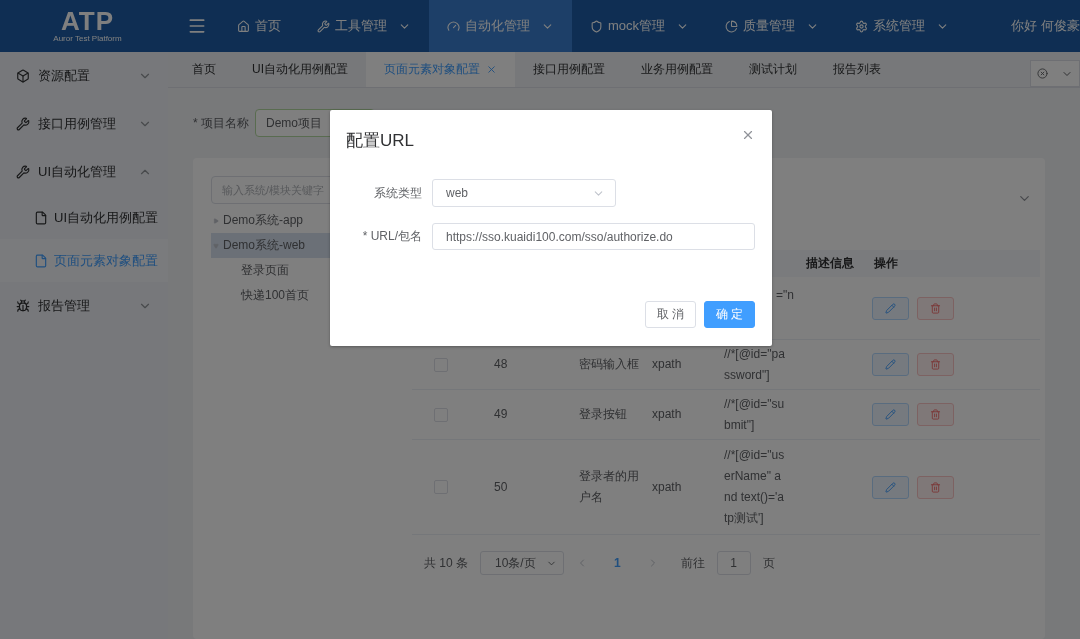 This screenshot has width=1080, height=639. Describe the element at coordinates (1045, 26) in the screenshot. I see `user-greeting: 你好 何俊豪` at that location.